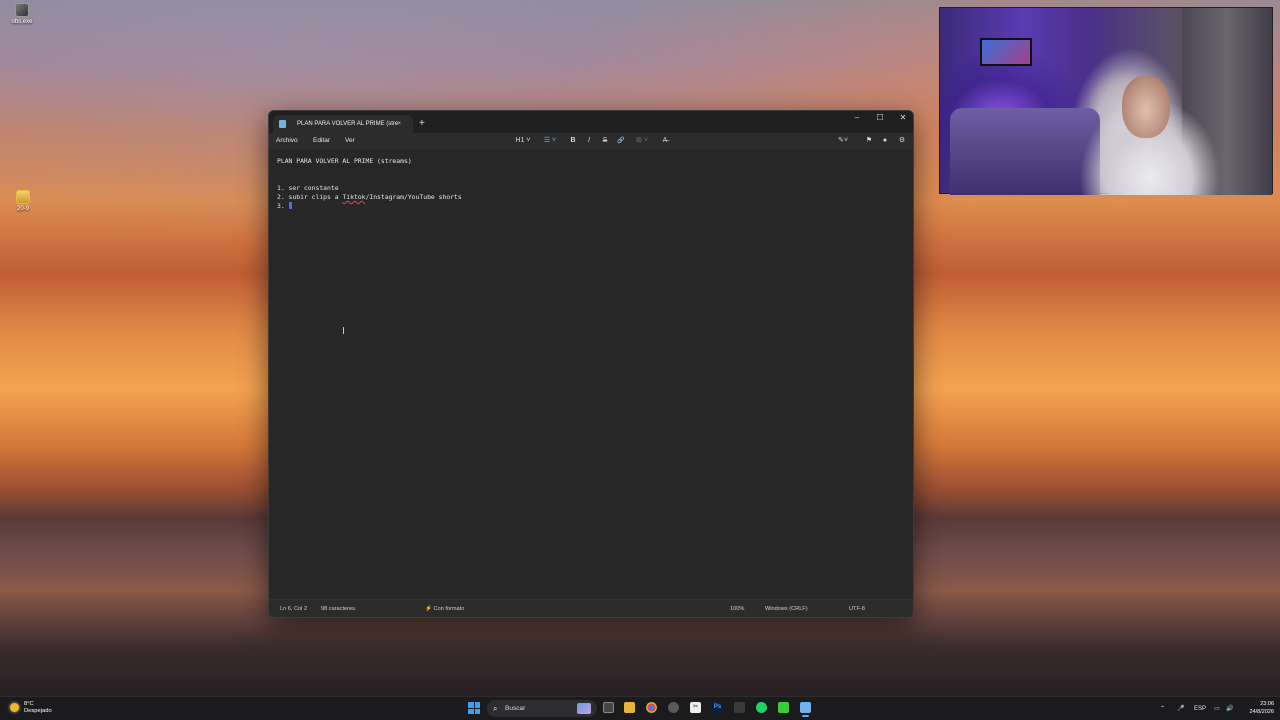 The image size is (1280, 720). I want to click on search-icon: ⌕, so click(495, 708).